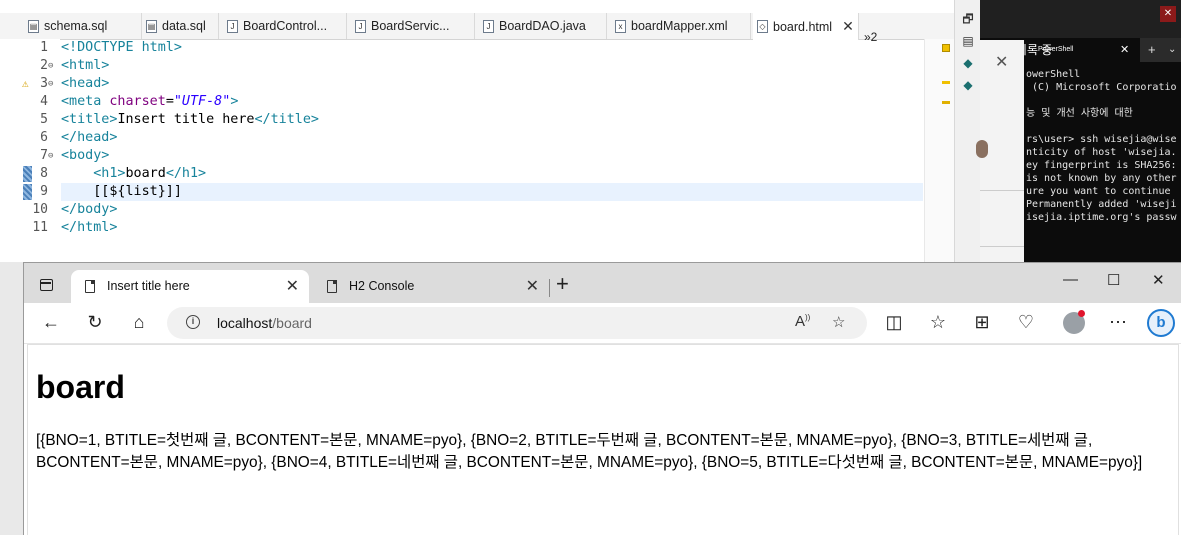 The image size is (1181, 535). What do you see at coordinates (681, 26) in the screenshot?
I see `editor-tab-board-mapper: x boardMapper.xml` at bounding box center [681, 26].